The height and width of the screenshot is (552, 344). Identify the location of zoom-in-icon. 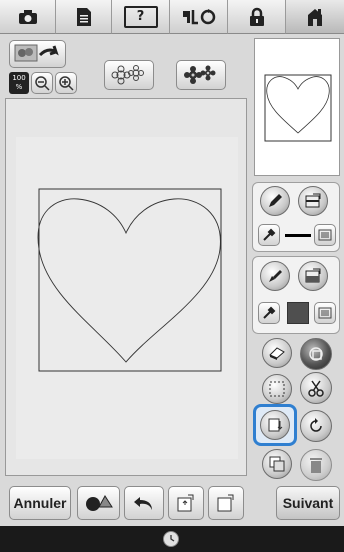
(66, 83).